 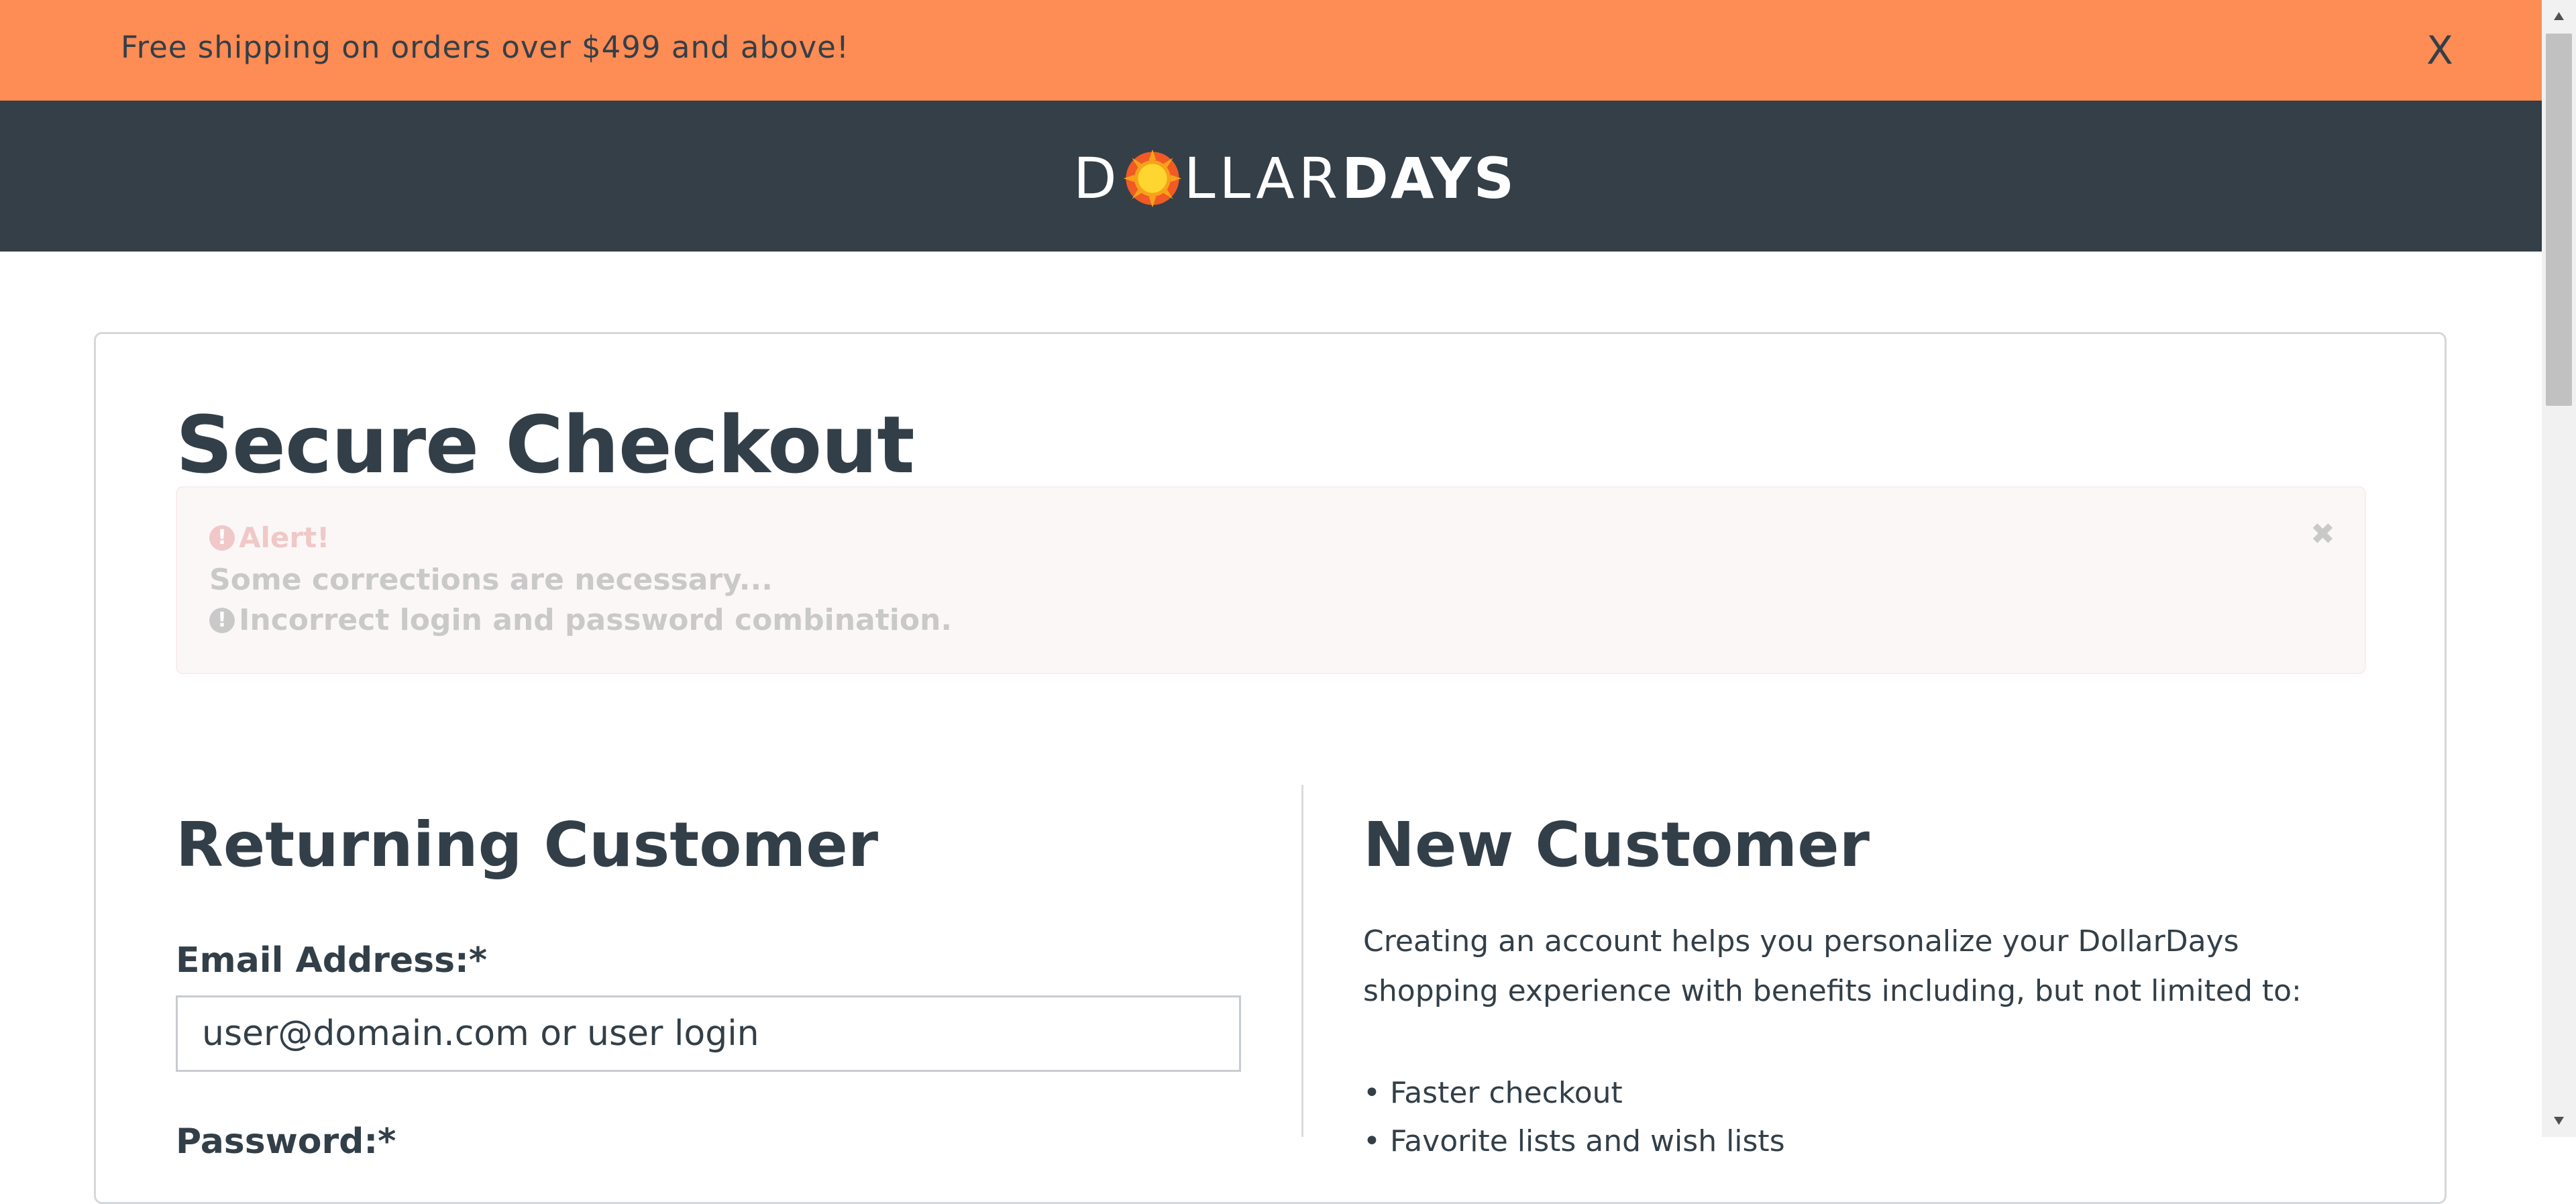 I want to click on page-title: Secure Checkout, so click(x=545, y=444).